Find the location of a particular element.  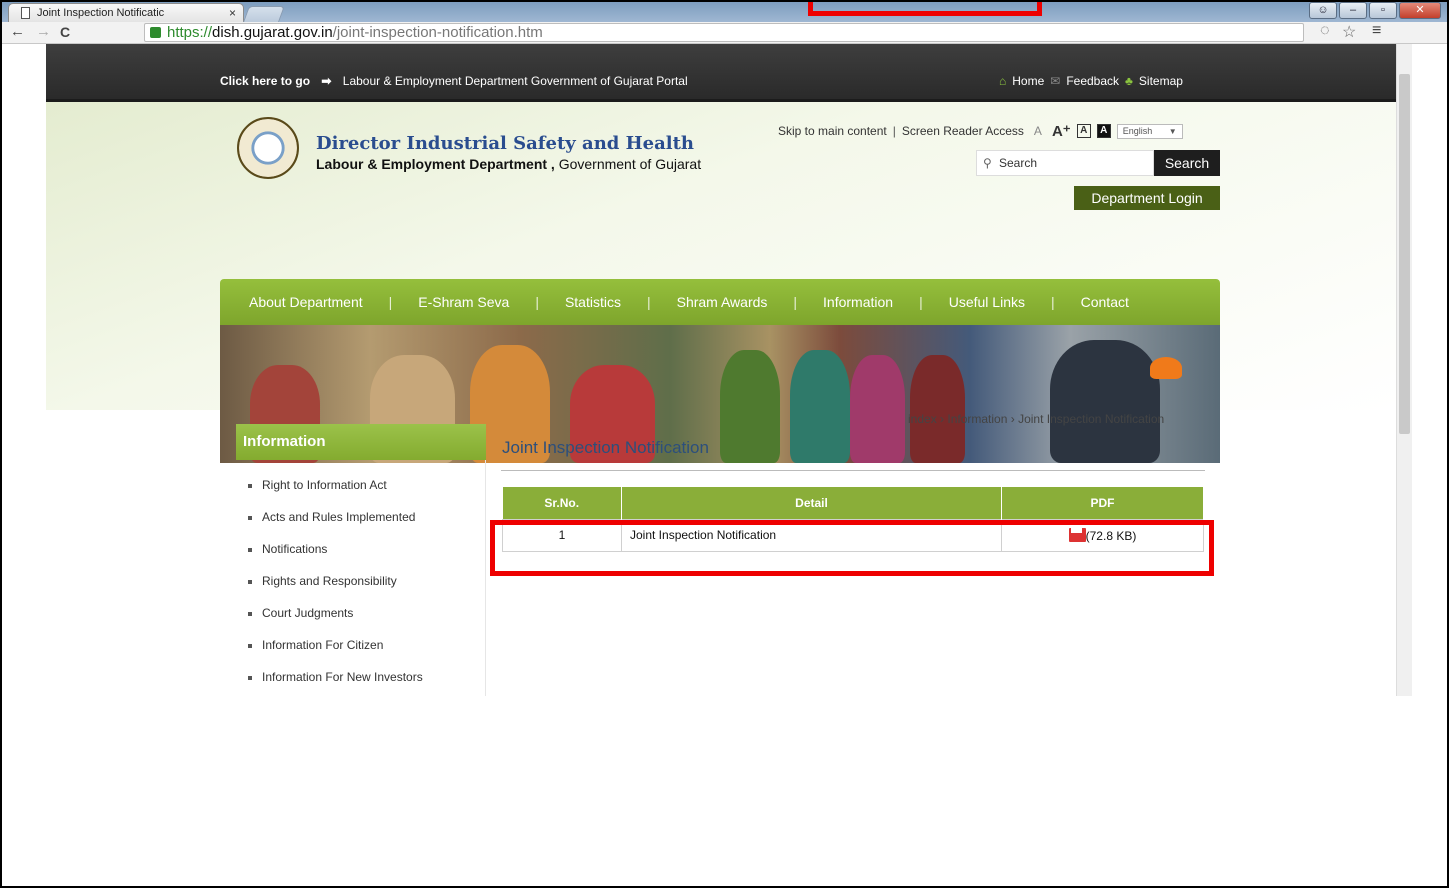

cell-pdf: (72.8 KB) is located at coordinates (1102, 535).